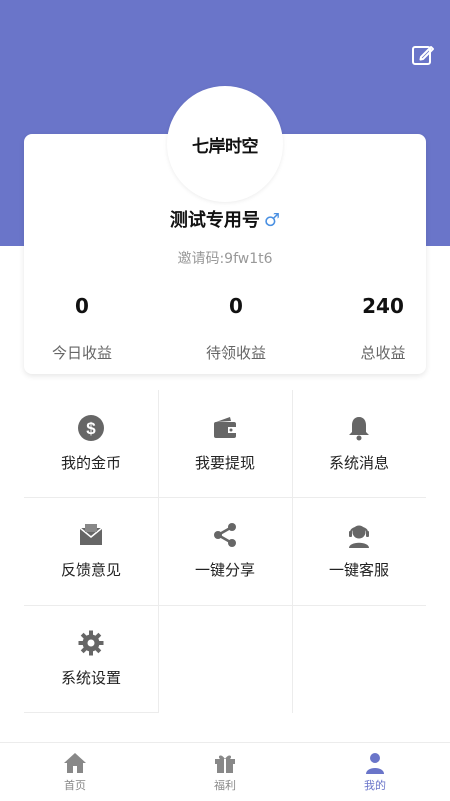 Image resolution: width=450 pixels, height=801 pixels. I want to click on coin-icon: $, so click(91, 428).